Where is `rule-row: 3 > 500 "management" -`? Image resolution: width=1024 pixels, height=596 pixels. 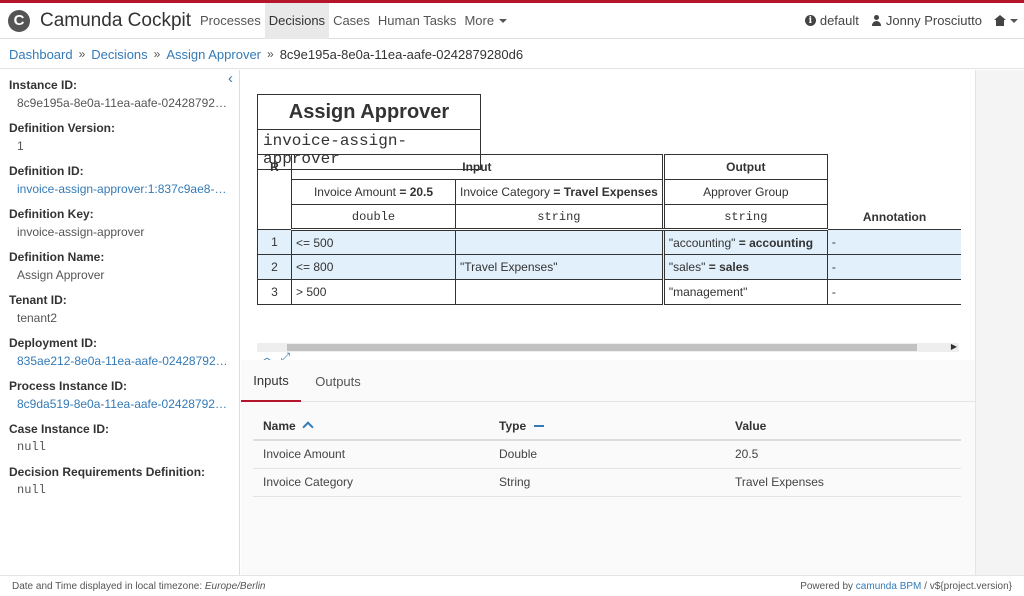
rule-row: 3 > 500 "management" - is located at coordinates (609, 292).